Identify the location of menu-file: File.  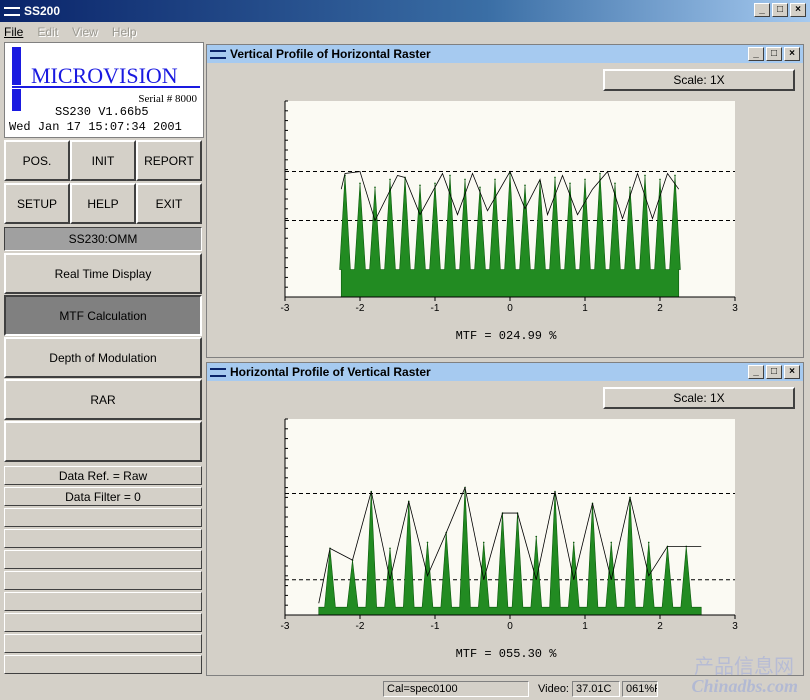
(13, 32).